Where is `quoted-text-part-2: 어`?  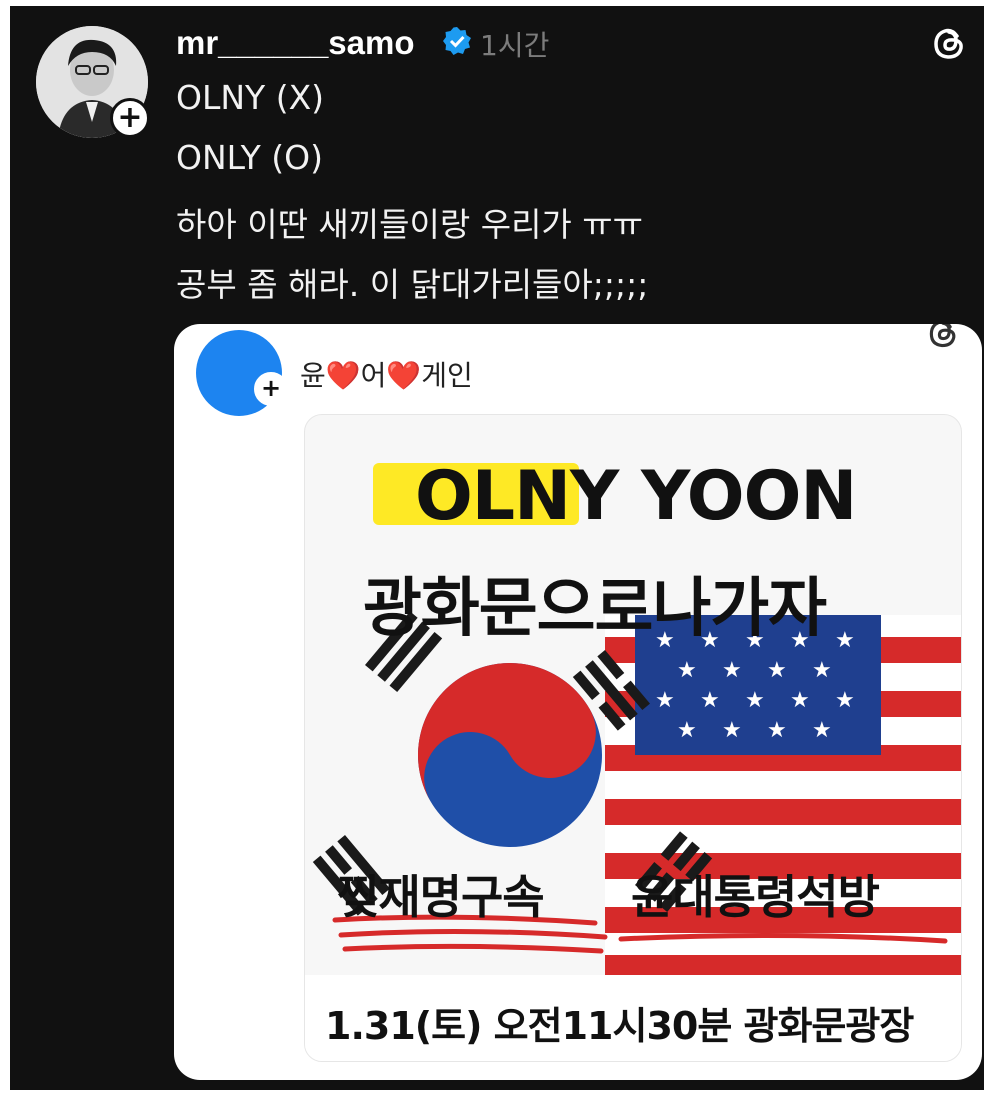 quoted-text-part-2: 어 is located at coordinates (373, 375).